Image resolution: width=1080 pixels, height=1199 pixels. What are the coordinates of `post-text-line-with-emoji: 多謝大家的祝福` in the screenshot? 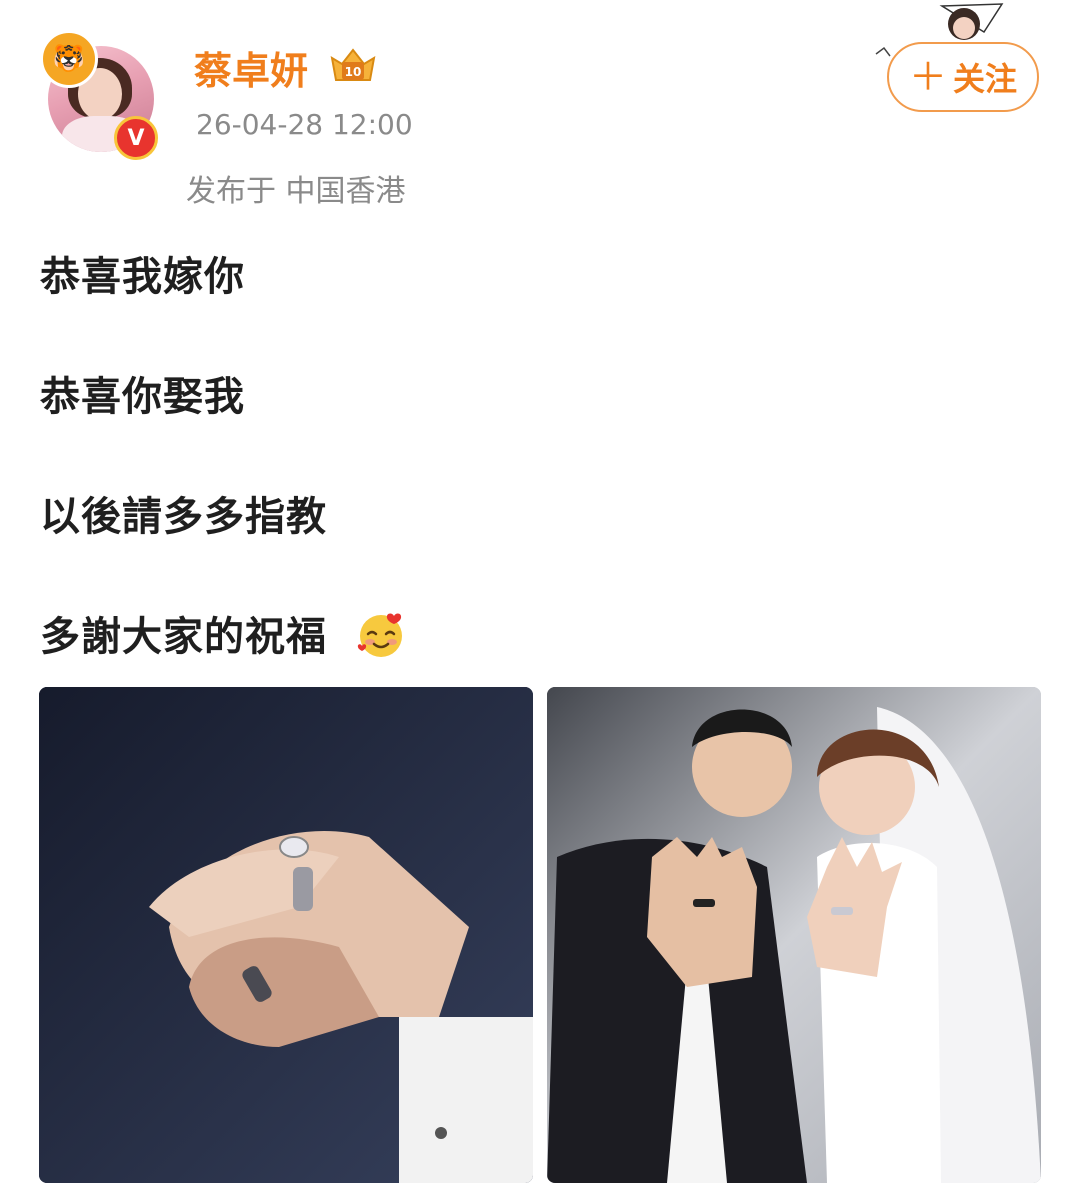 It's located at (223, 634).